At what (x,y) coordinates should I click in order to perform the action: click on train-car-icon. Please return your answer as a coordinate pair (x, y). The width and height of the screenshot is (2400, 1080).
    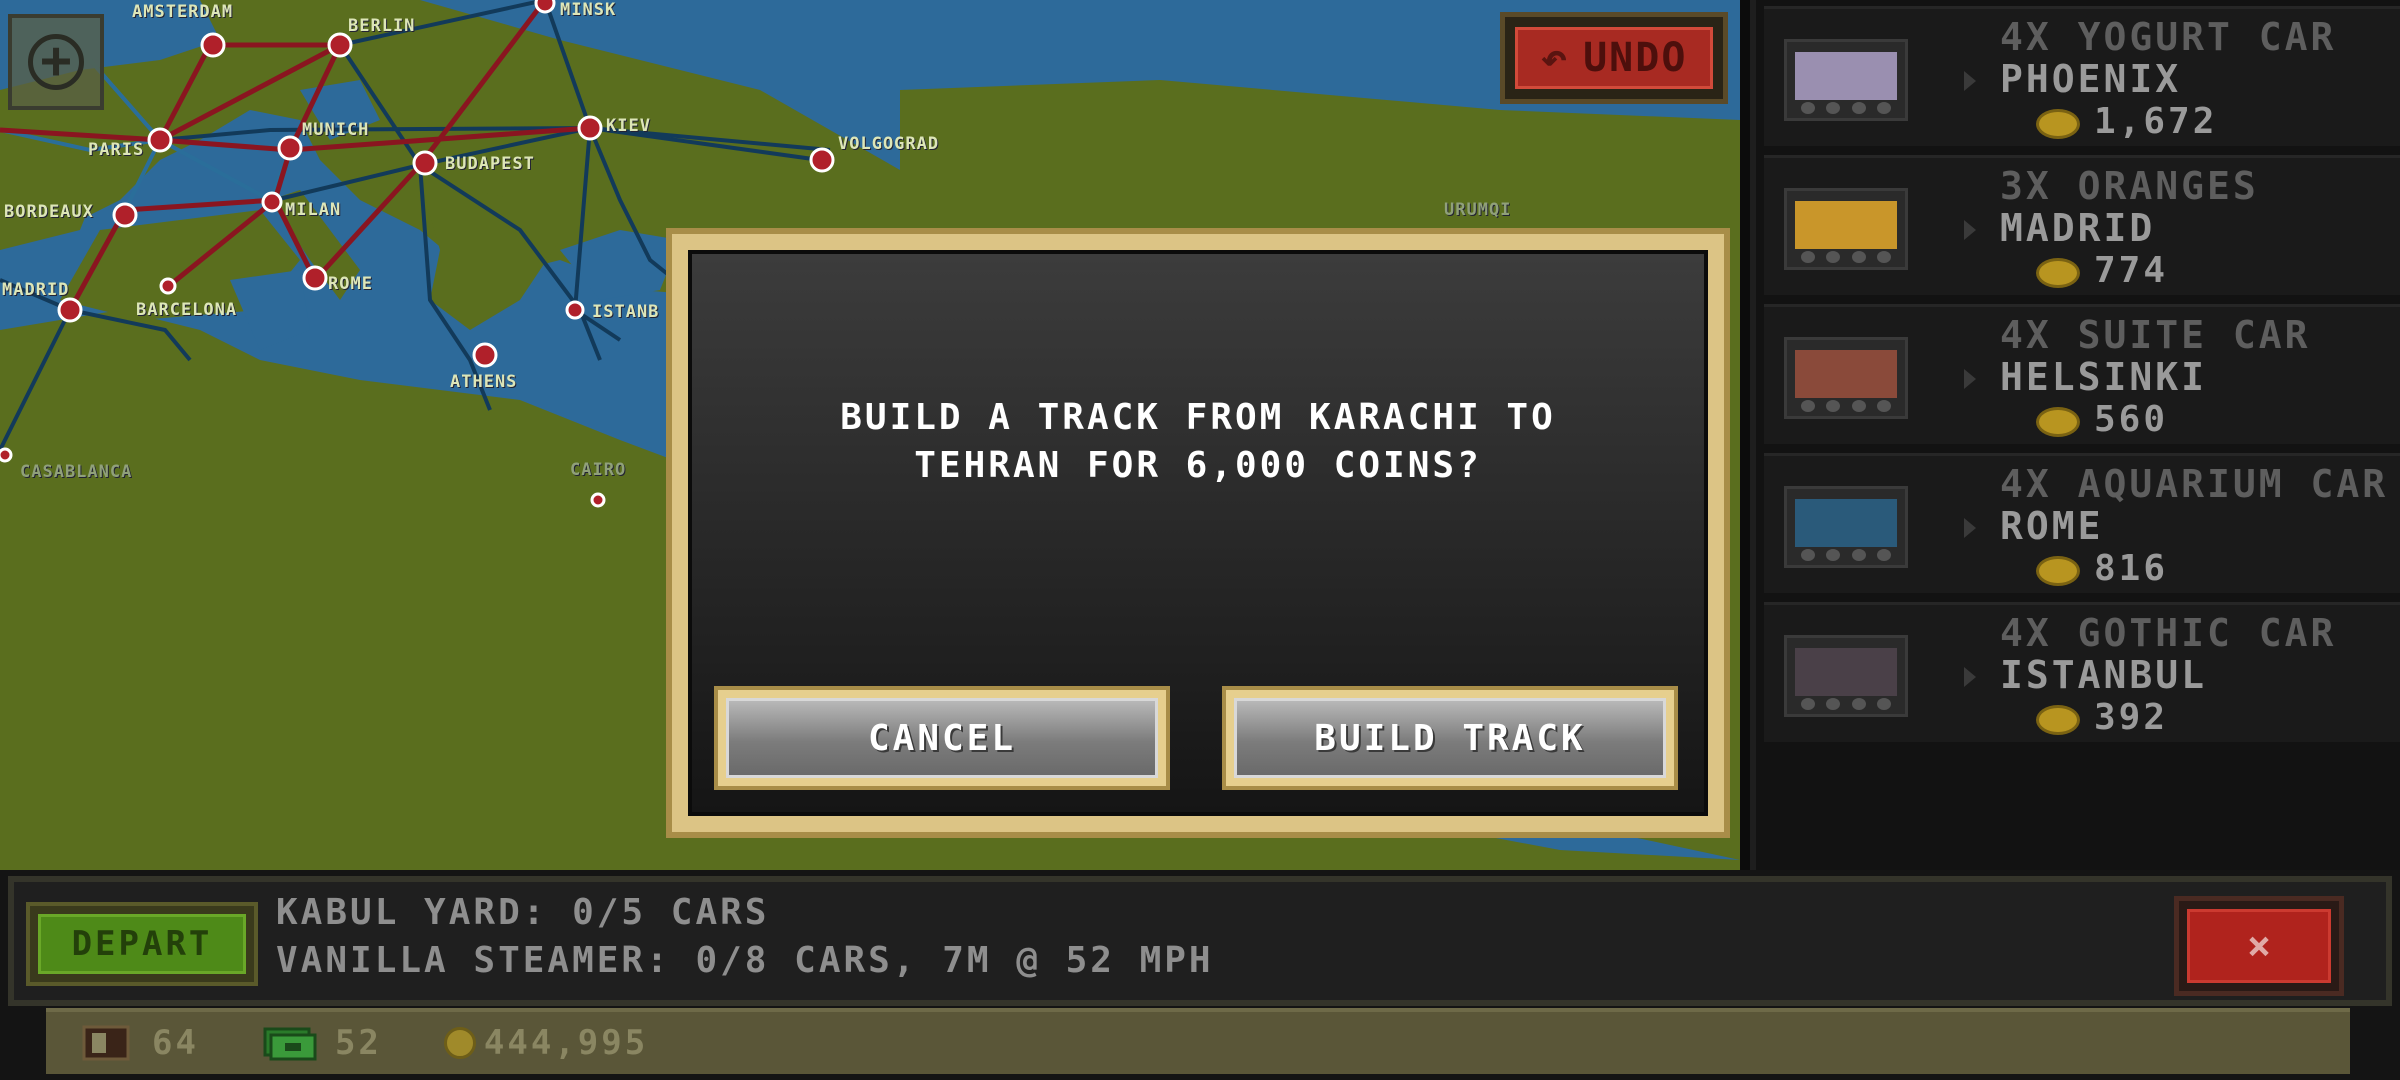
    Looking at the image, I should click on (106, 1043).